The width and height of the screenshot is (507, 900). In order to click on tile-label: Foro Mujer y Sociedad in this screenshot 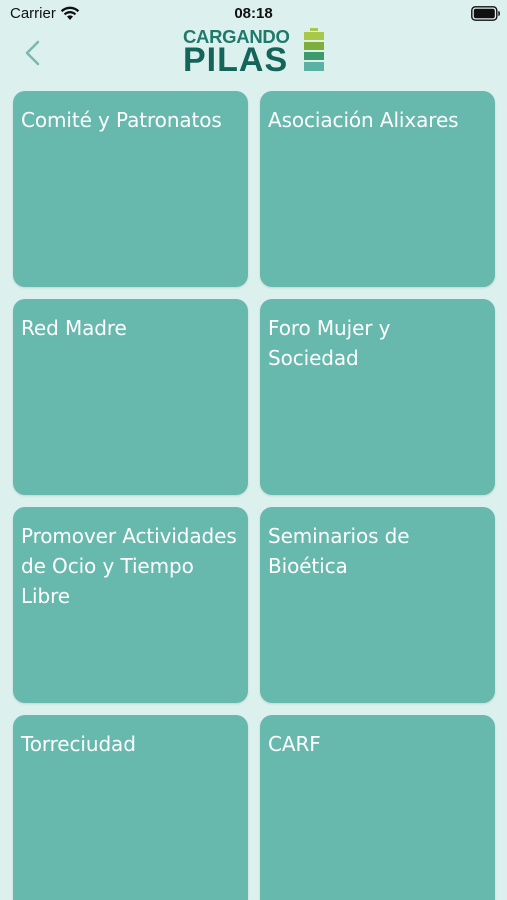, I will do `click(329, 343)`.